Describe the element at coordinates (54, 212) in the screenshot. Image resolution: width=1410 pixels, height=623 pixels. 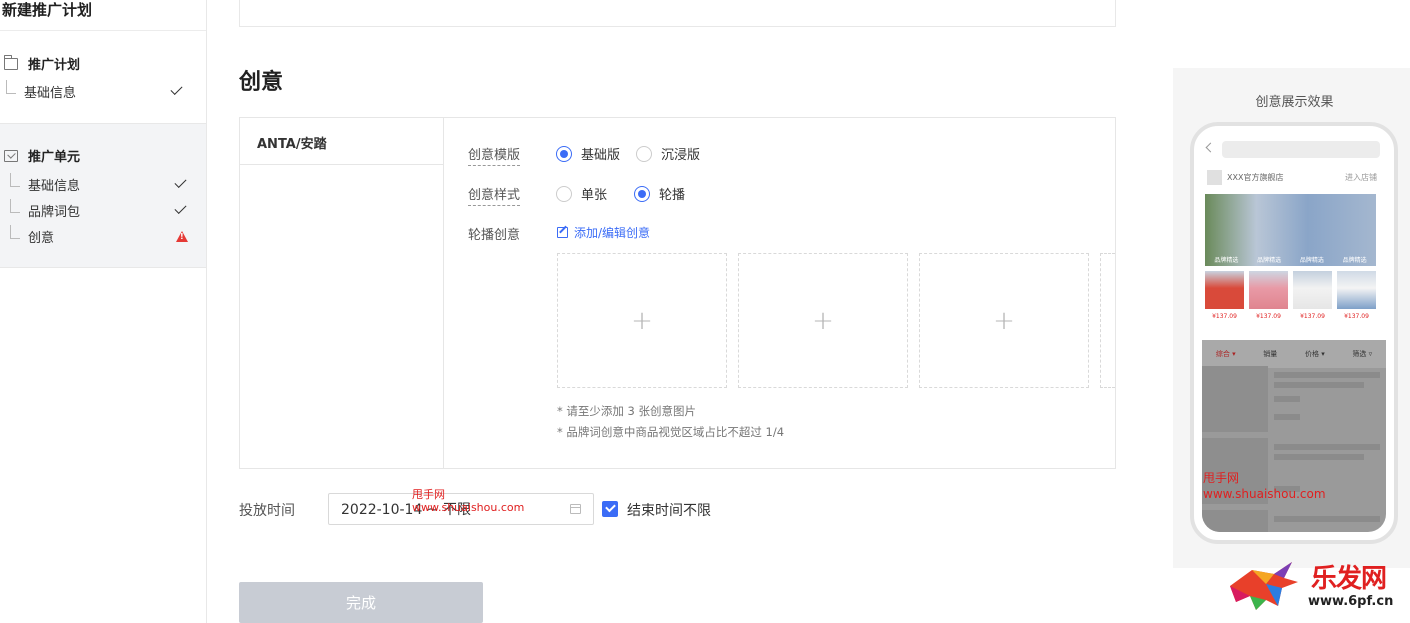
I see `sidebar-item-label: 品牌词包` at that location.